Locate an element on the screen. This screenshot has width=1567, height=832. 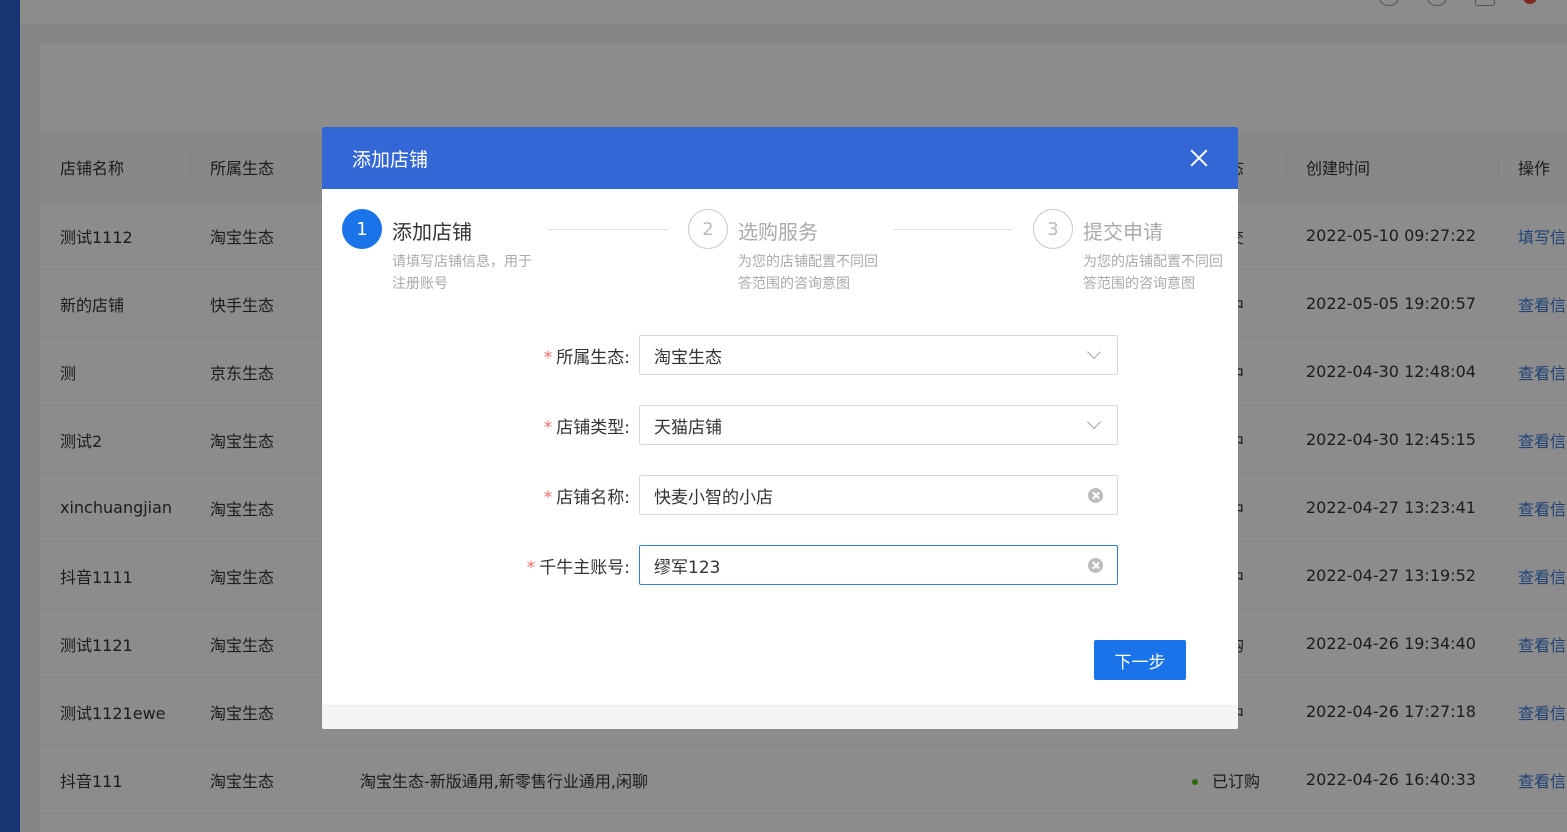
shop-type-label: 店铺类型: is located at coordinates (593, 428).